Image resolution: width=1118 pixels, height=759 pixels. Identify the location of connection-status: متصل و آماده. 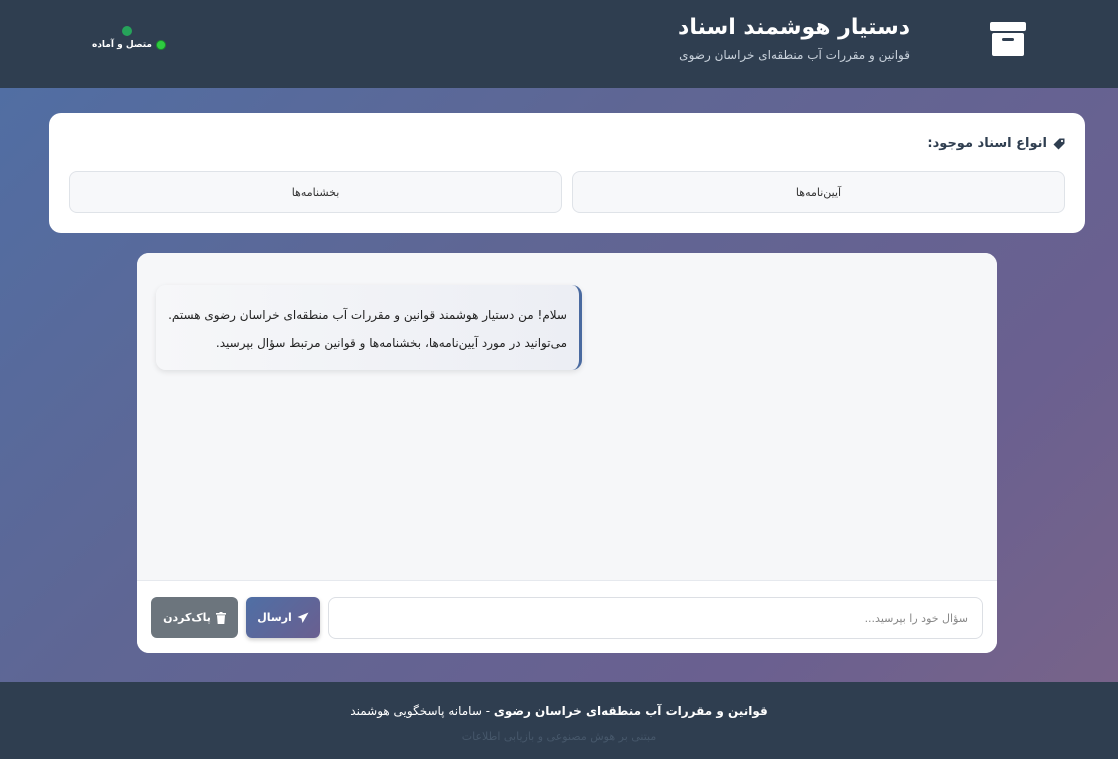
(129, 45).